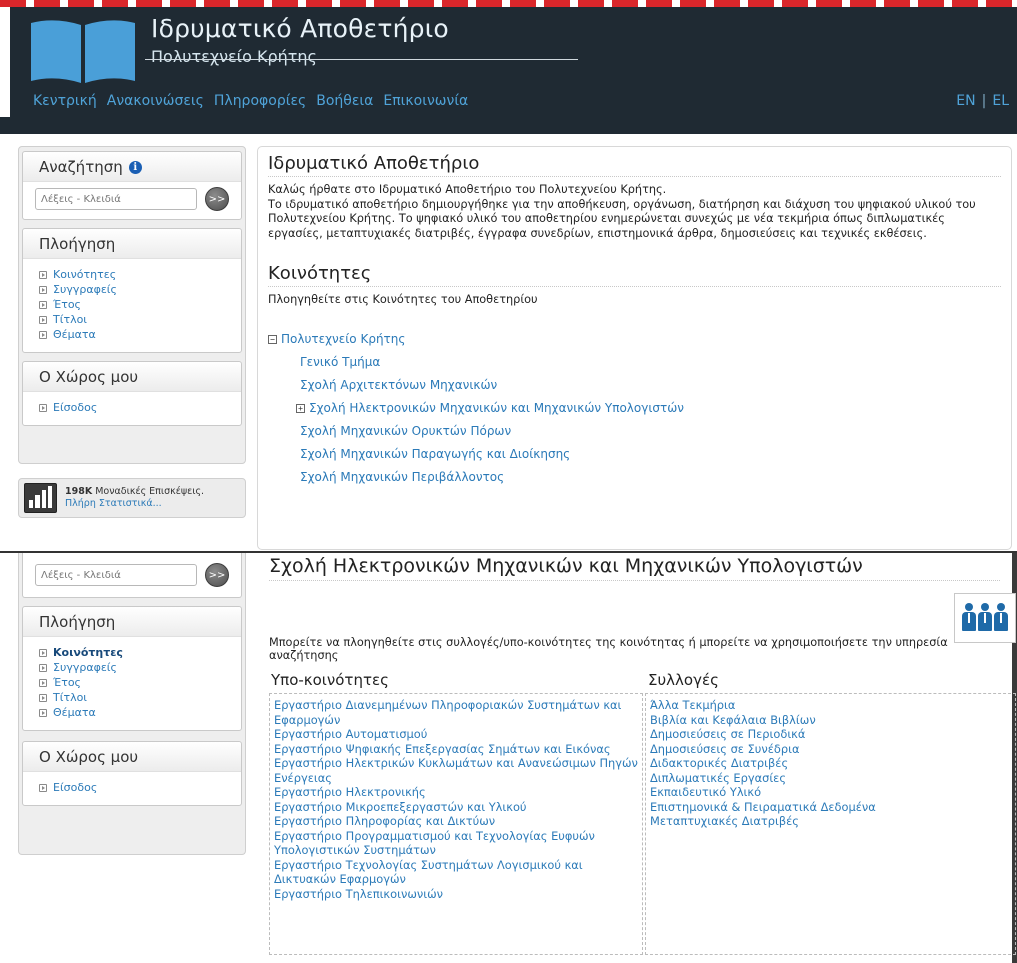  I want to click on search-heading-label: Αναζήτηση, so click(81, 167).